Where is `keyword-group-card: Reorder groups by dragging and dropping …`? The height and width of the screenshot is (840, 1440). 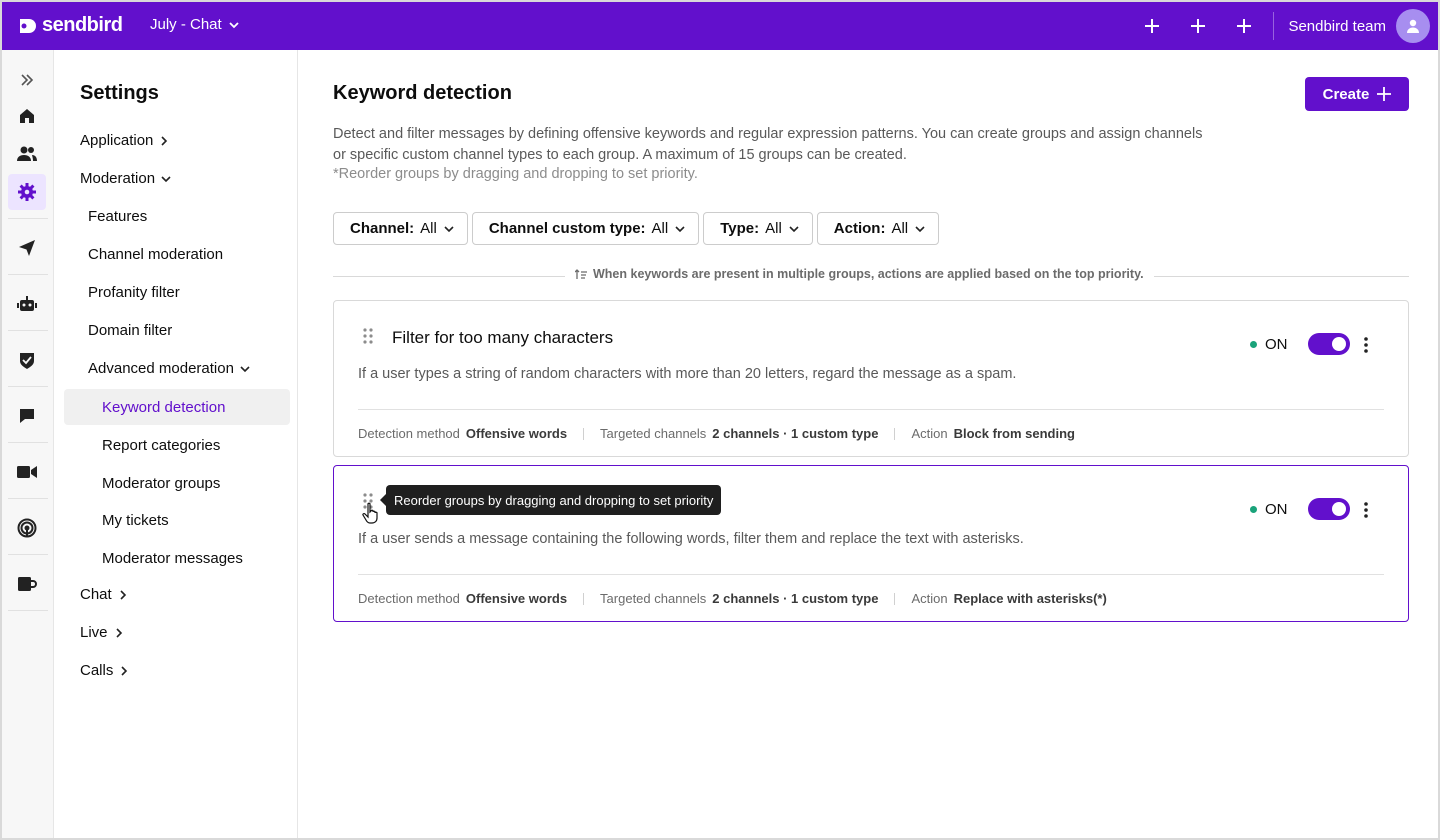 keyword-group-card: Reorder groups by dragging and dropping … is located at coordinates (871, 543).